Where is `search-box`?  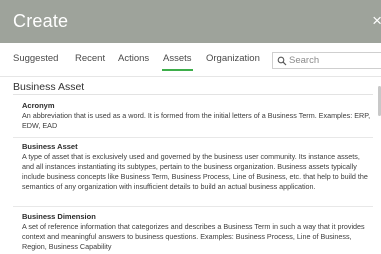
search-box is located at coordinates (326, 60).